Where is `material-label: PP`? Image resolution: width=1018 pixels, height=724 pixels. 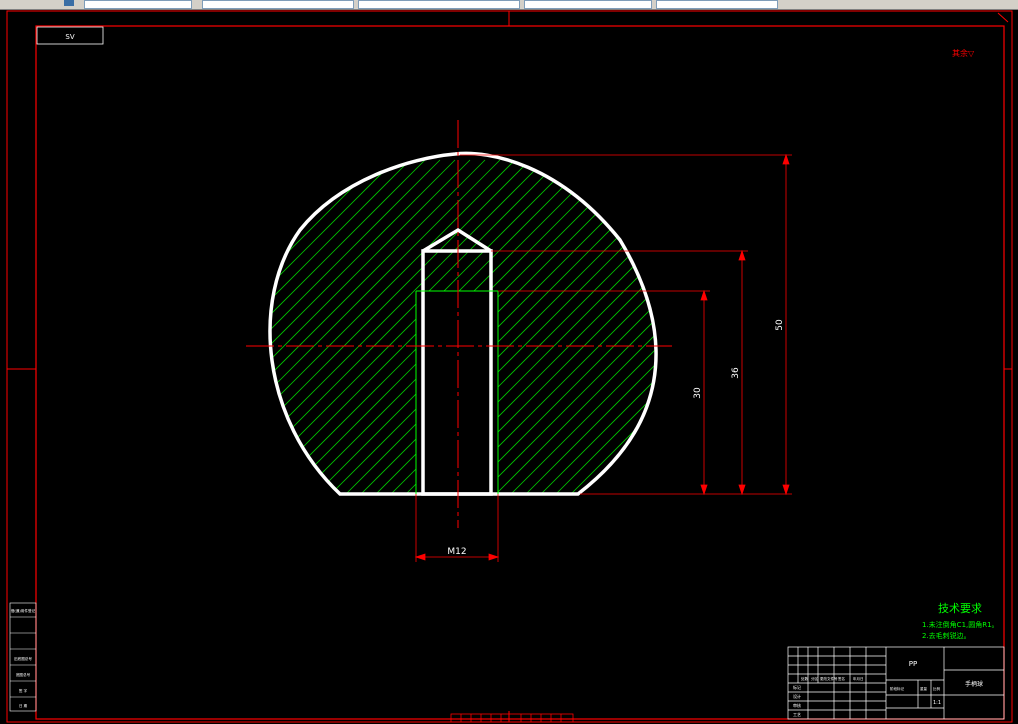 material-label: PP is located at coordinates (913, 664).